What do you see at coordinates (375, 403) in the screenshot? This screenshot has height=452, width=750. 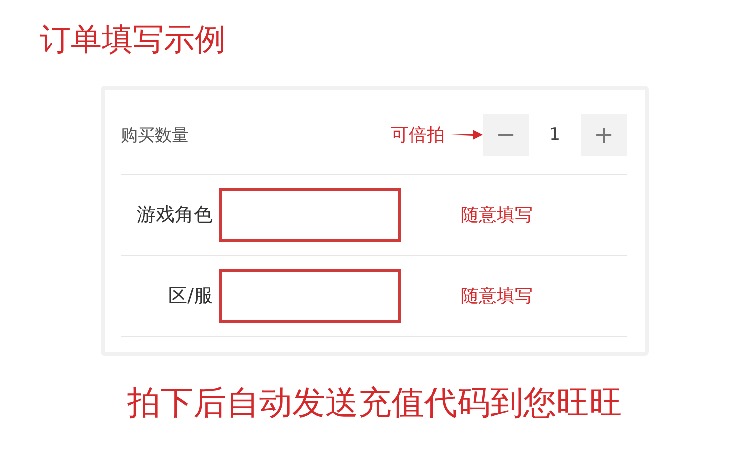 I see `instruction-text: 拍下后自动发送充值代码到您旺旺` at bounding box center [375, 403].